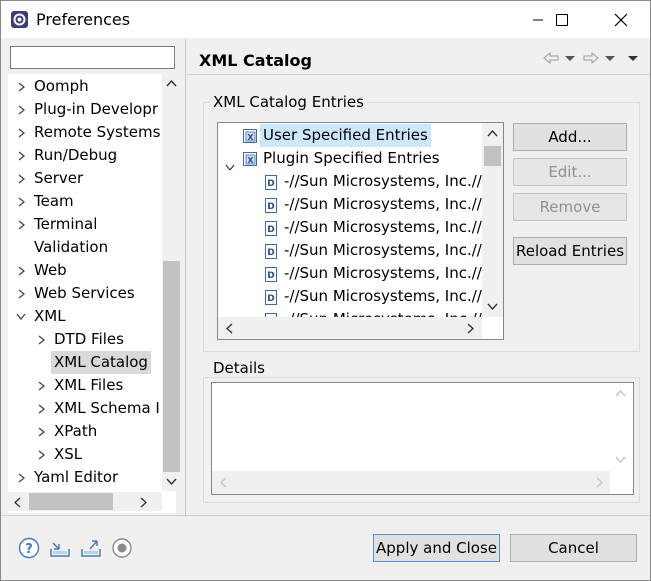  I want to click on close-button, so click(621, 19).